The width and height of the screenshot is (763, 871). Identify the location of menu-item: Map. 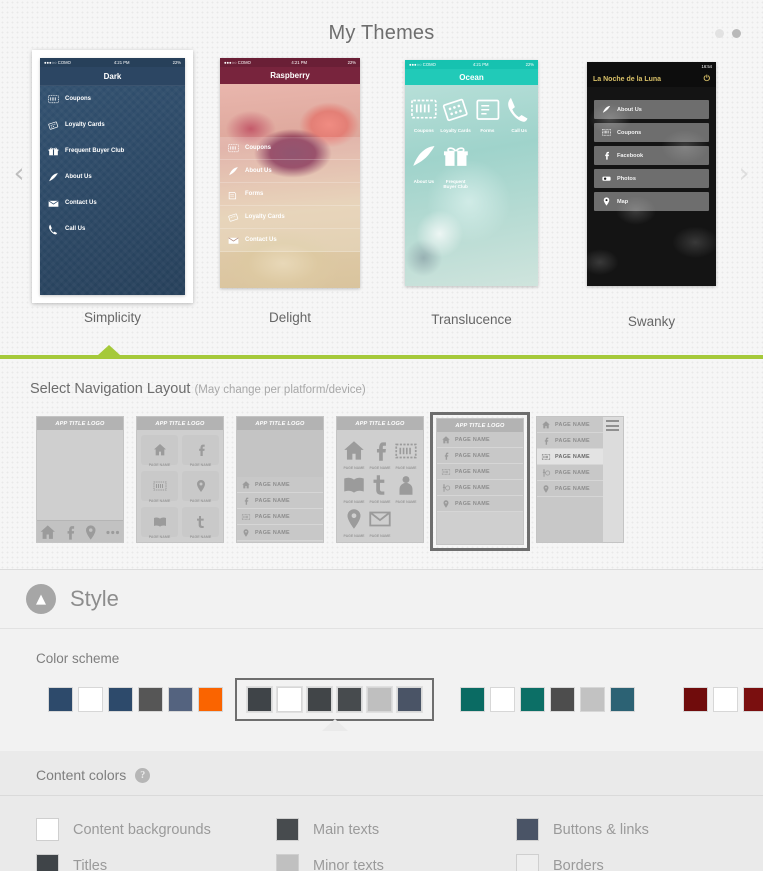
(651, 201).